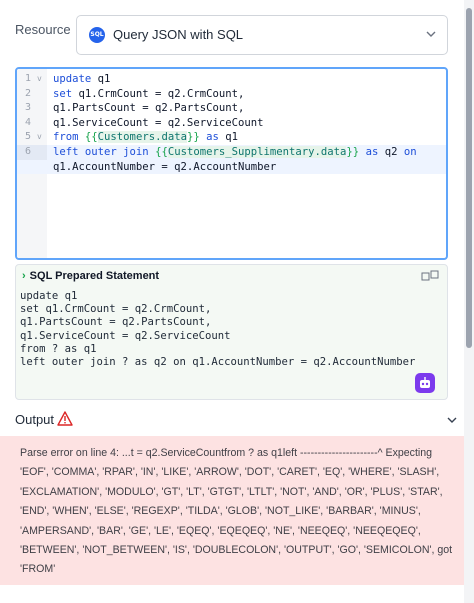  I want to click on ai-assistant-button, so click(425, 383).